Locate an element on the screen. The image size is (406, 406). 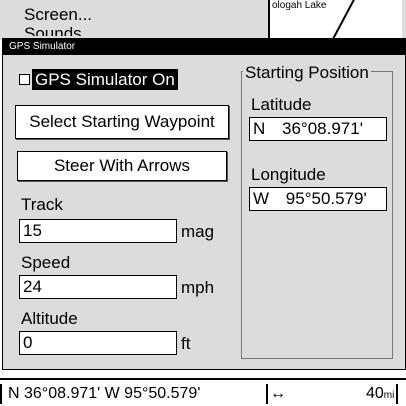
checkbox-icon is located at coordinates (24, 79).